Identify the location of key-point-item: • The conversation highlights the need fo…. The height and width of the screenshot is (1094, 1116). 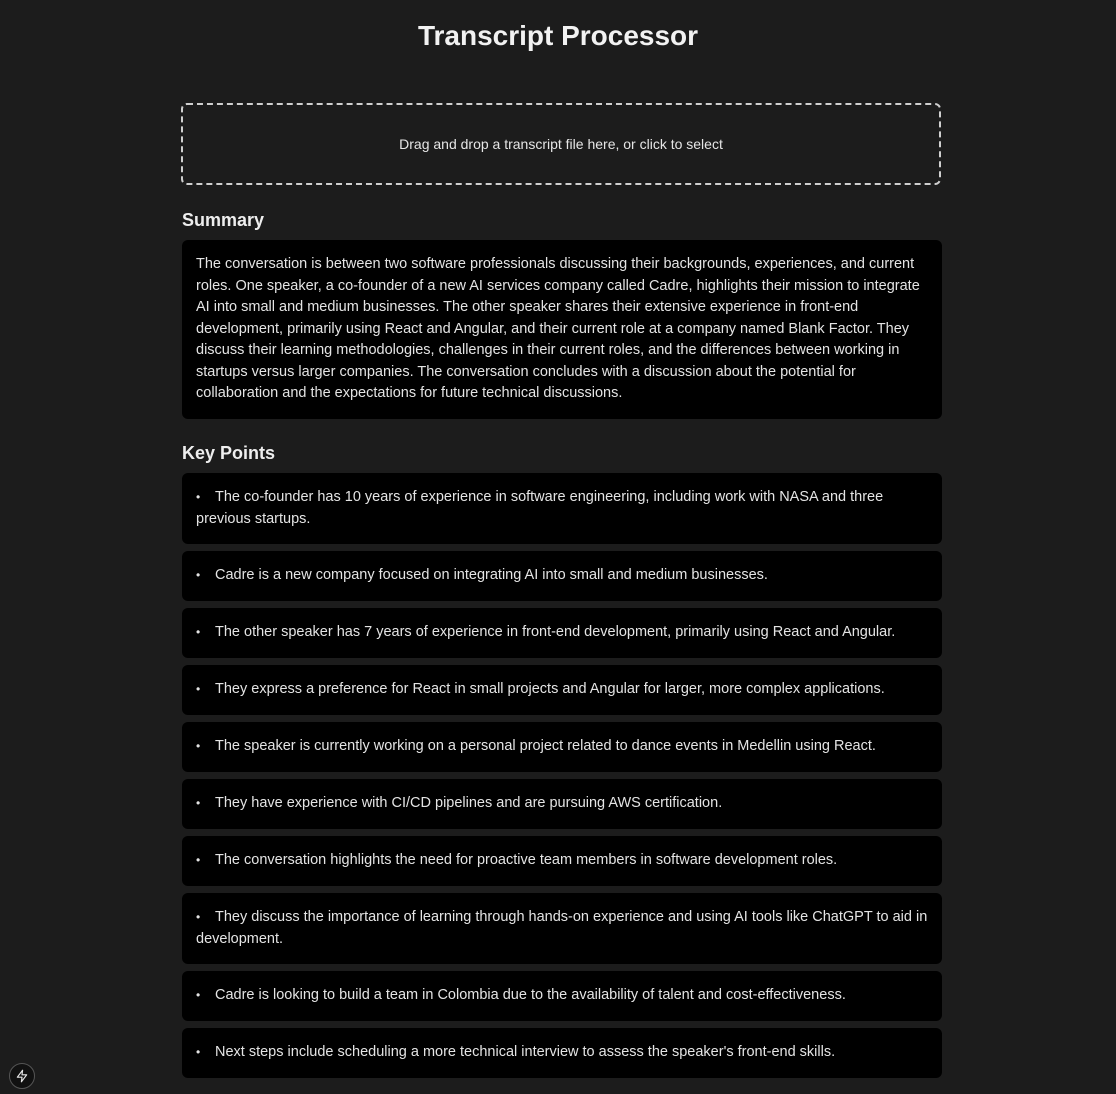
(562, 861).